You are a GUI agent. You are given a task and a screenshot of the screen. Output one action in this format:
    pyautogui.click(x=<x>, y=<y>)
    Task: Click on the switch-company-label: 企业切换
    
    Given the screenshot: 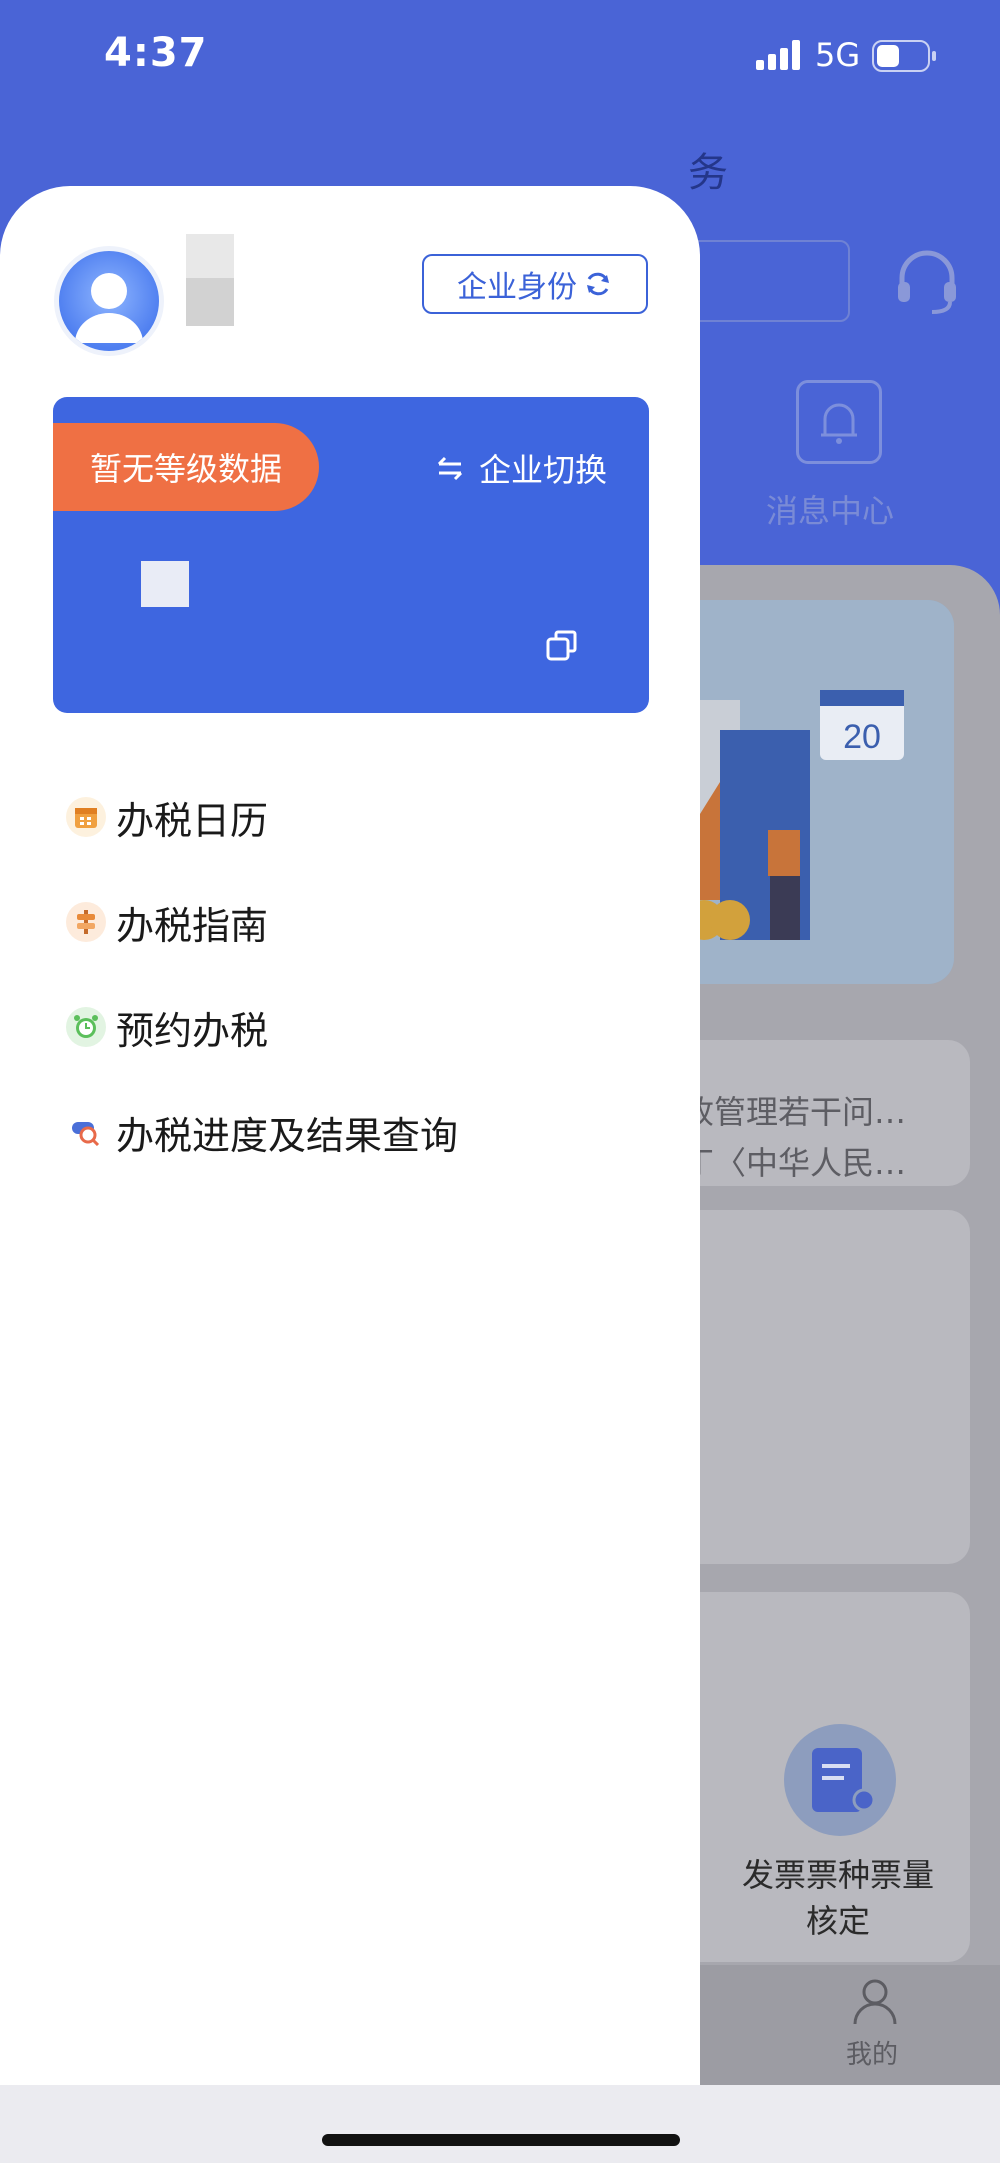 What is the action you would take?
    pyautogui.click(x=543, y=470)
    